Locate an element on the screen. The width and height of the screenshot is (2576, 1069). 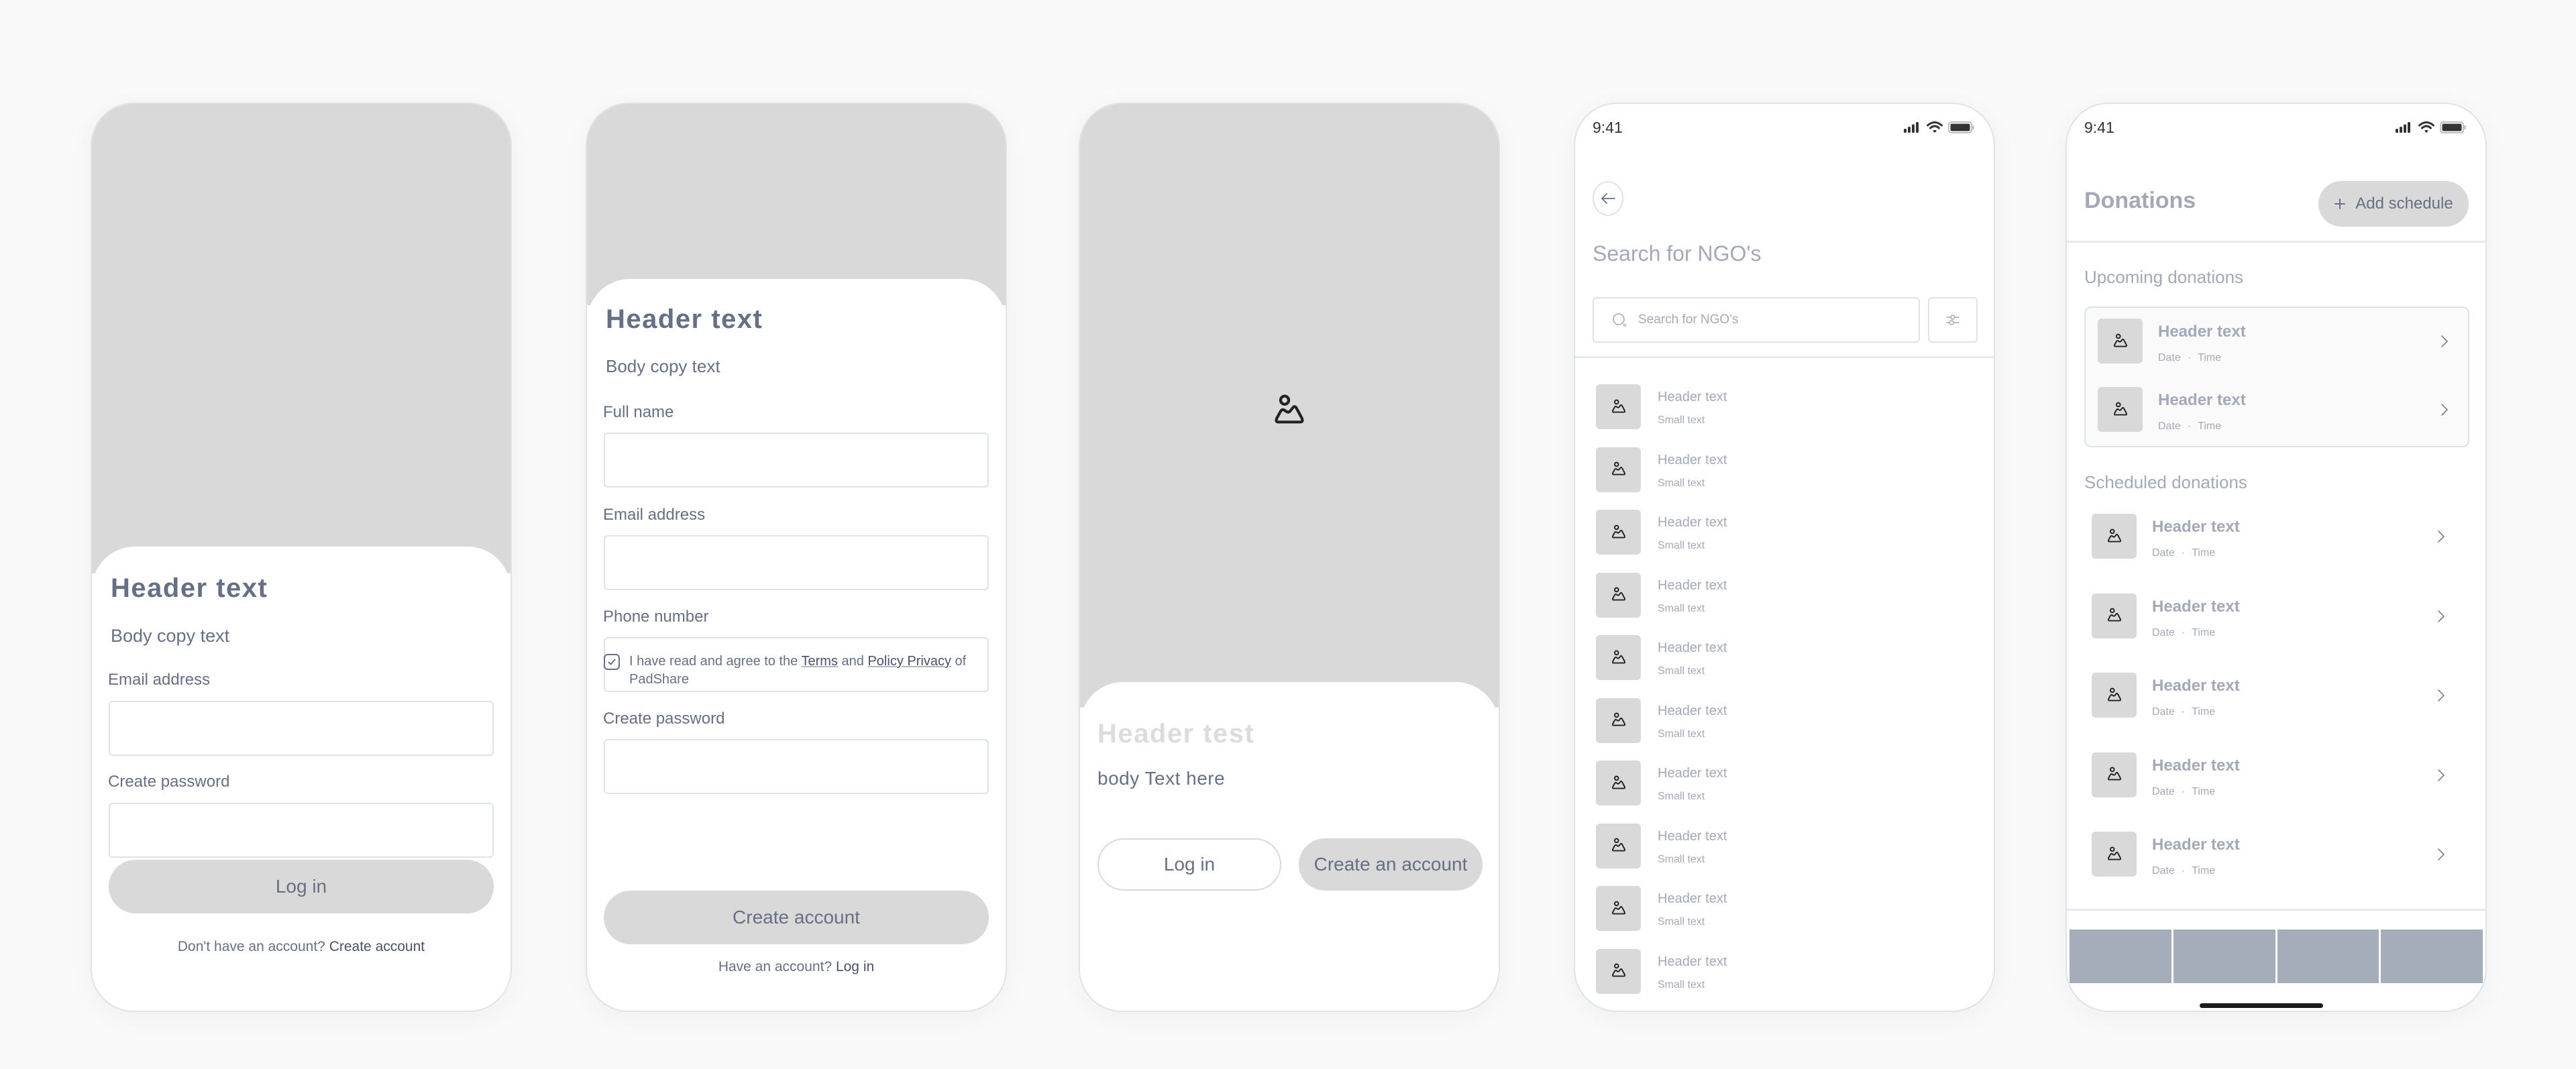
hero-image-placeholder is located at coordinates (1289, 406).